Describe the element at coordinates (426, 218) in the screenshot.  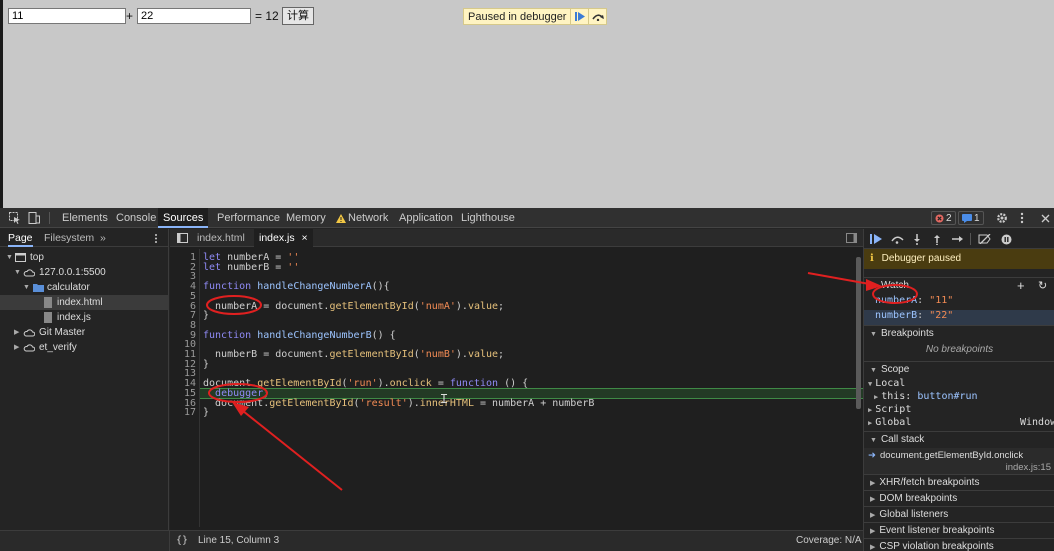
I see `tab-application: Application` at that location.